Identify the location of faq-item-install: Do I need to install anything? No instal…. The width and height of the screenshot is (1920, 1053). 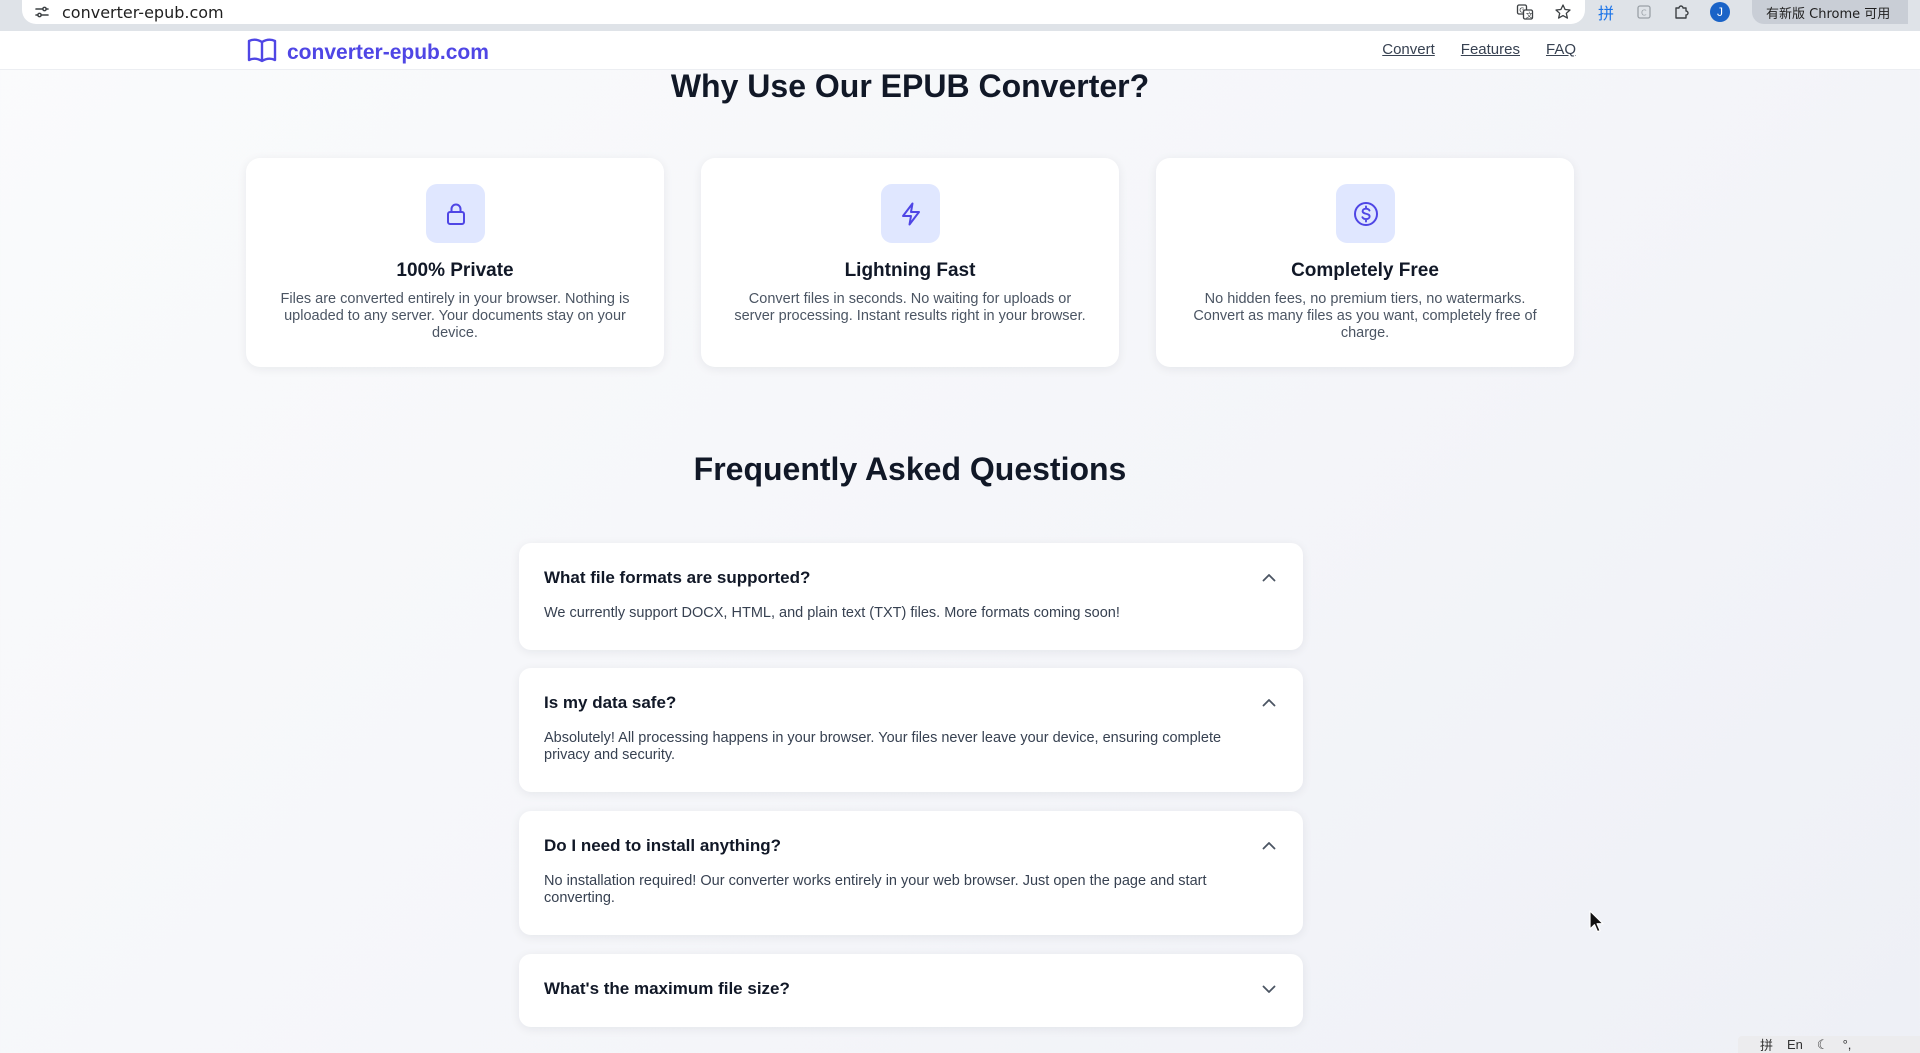
(911, 873).